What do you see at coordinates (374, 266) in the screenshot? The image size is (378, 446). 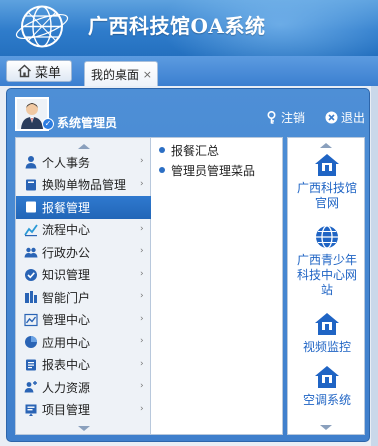 I see `page-edge` at bounding box center [374, 266].